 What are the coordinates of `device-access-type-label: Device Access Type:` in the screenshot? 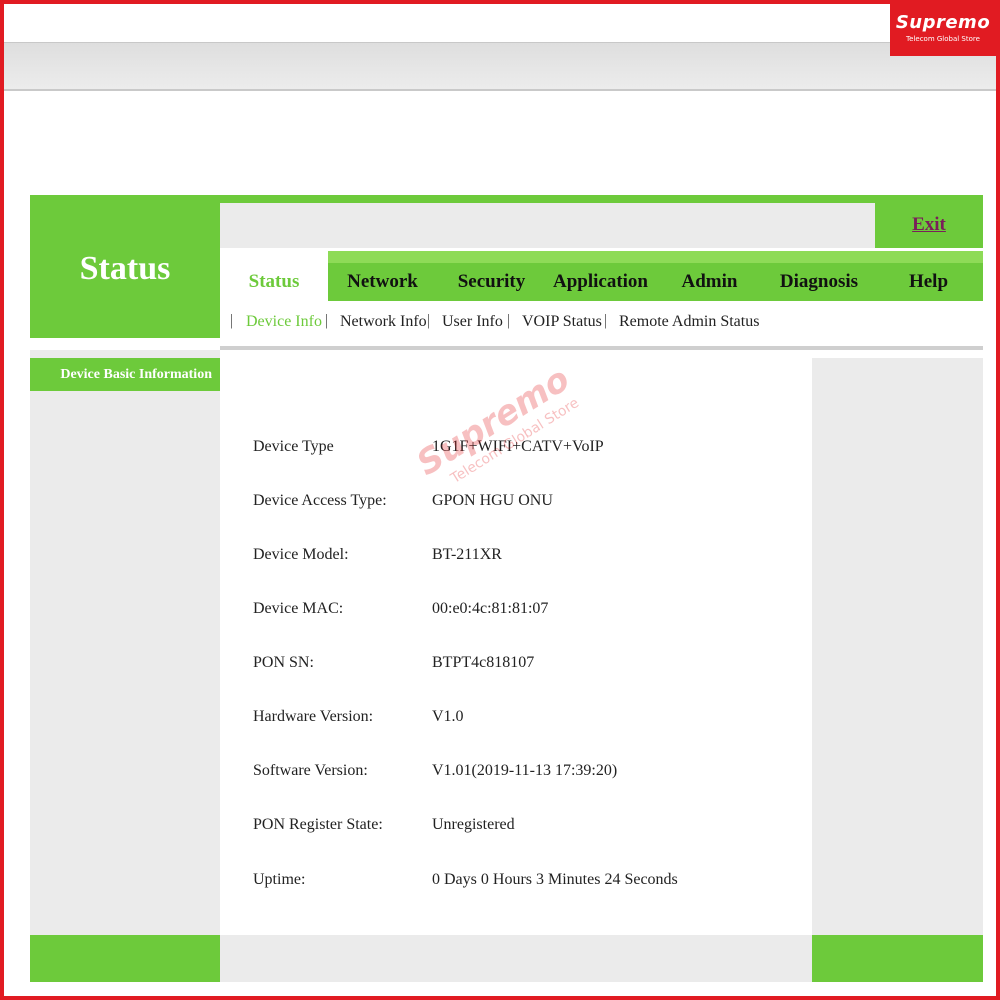 It's located at (320, 500).